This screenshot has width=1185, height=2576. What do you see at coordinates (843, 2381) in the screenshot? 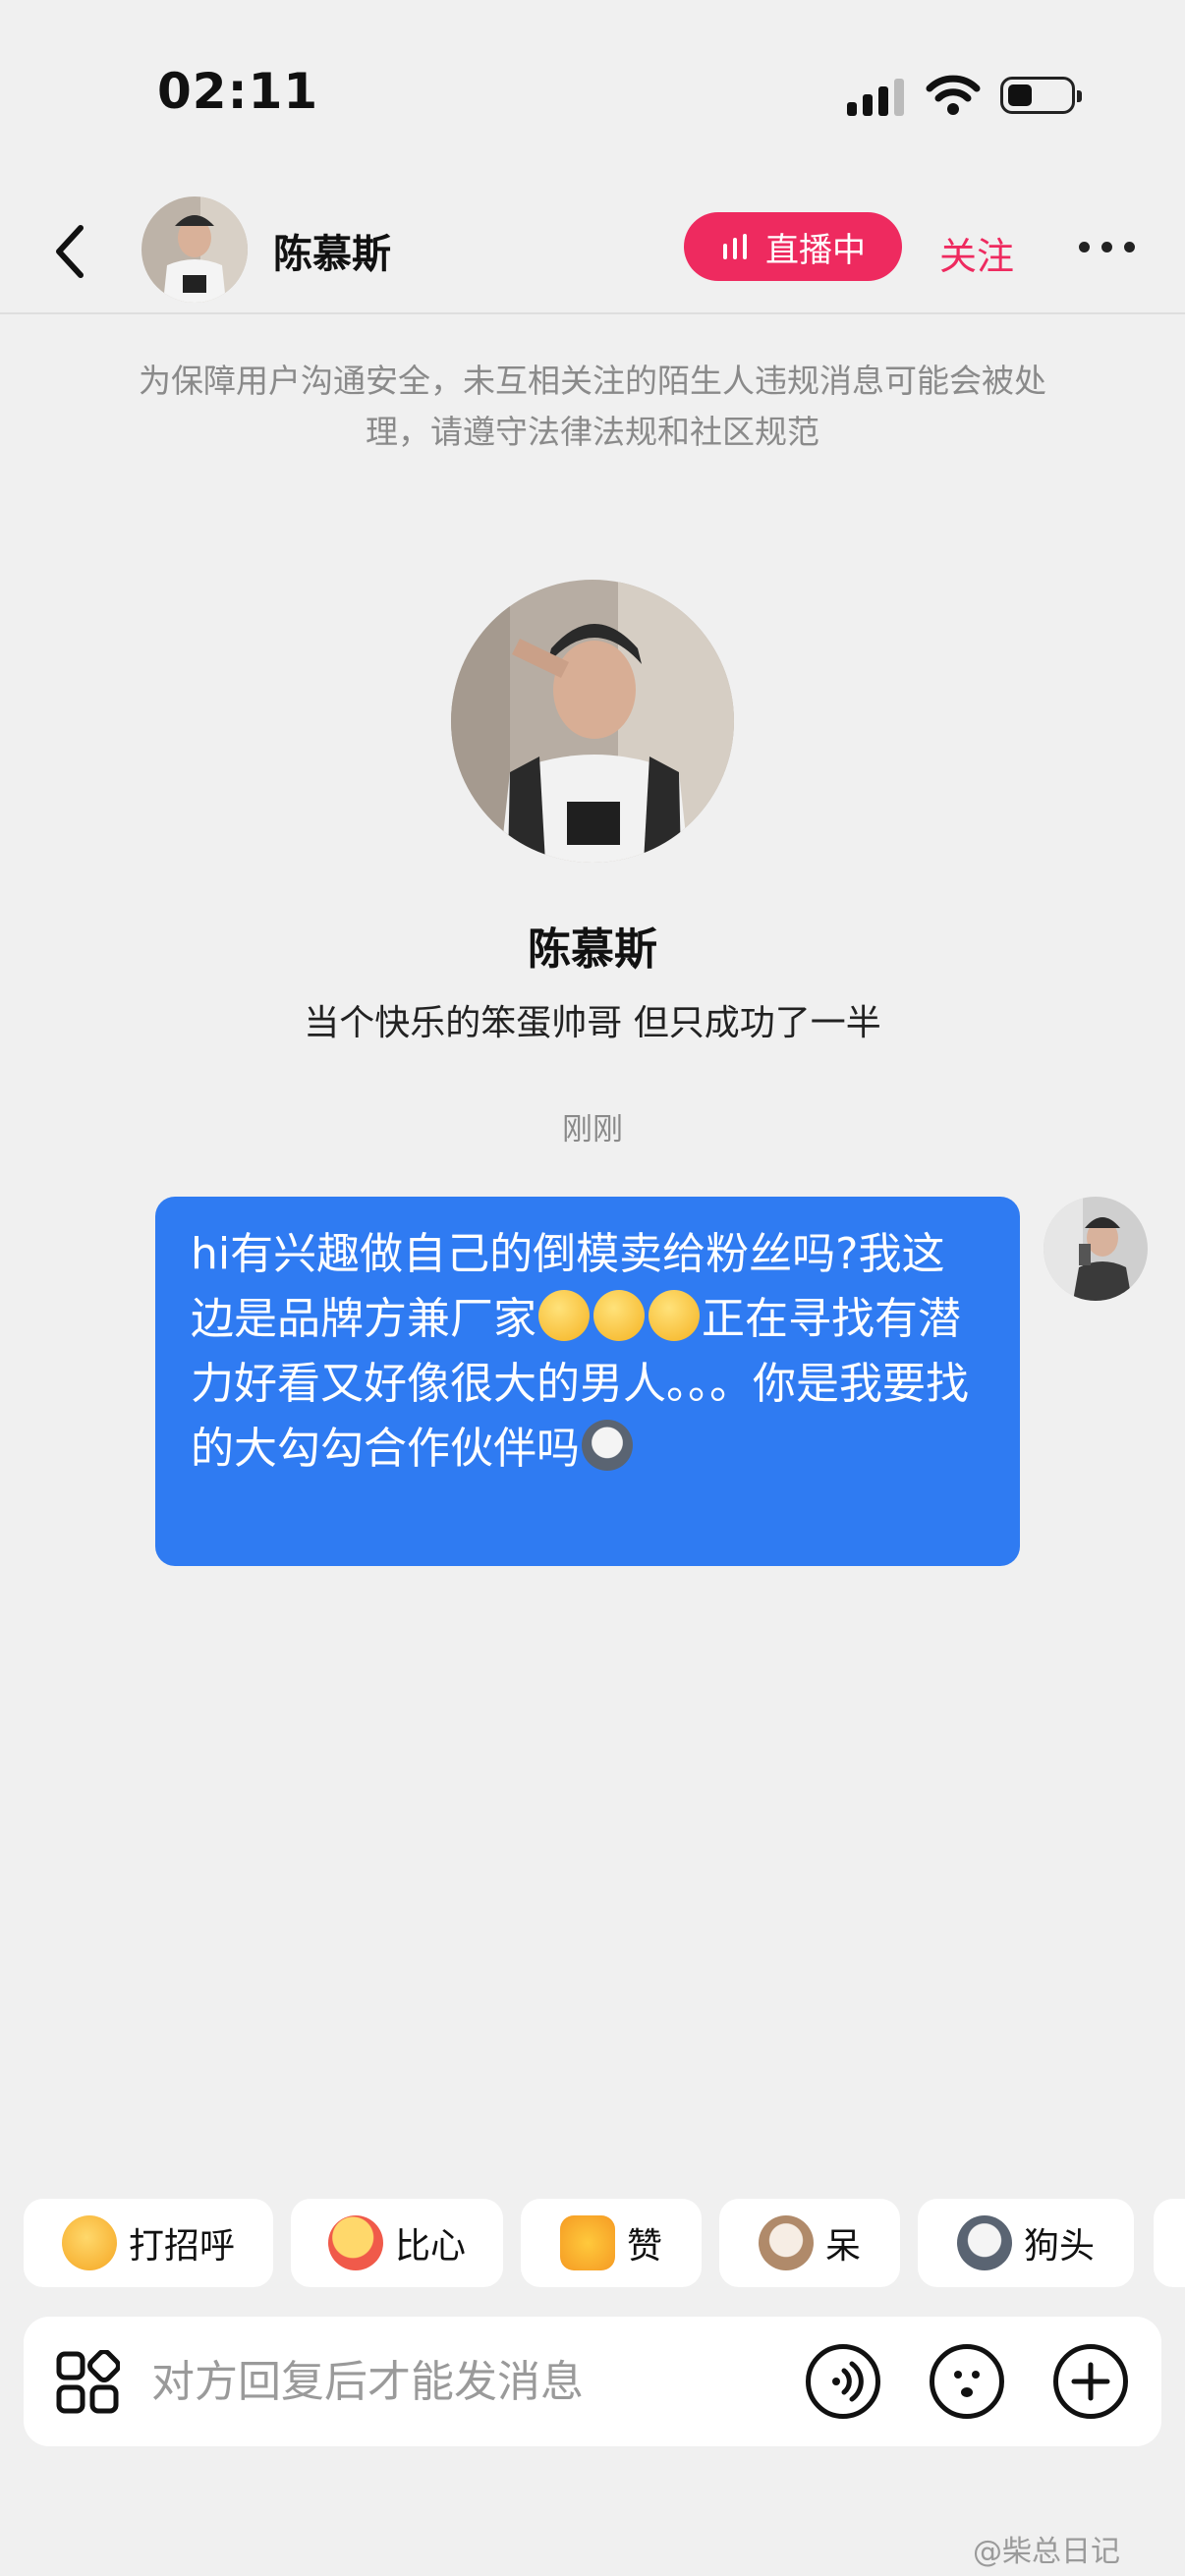
I see `voice-message-icon` at bounding box center [843, 2381].